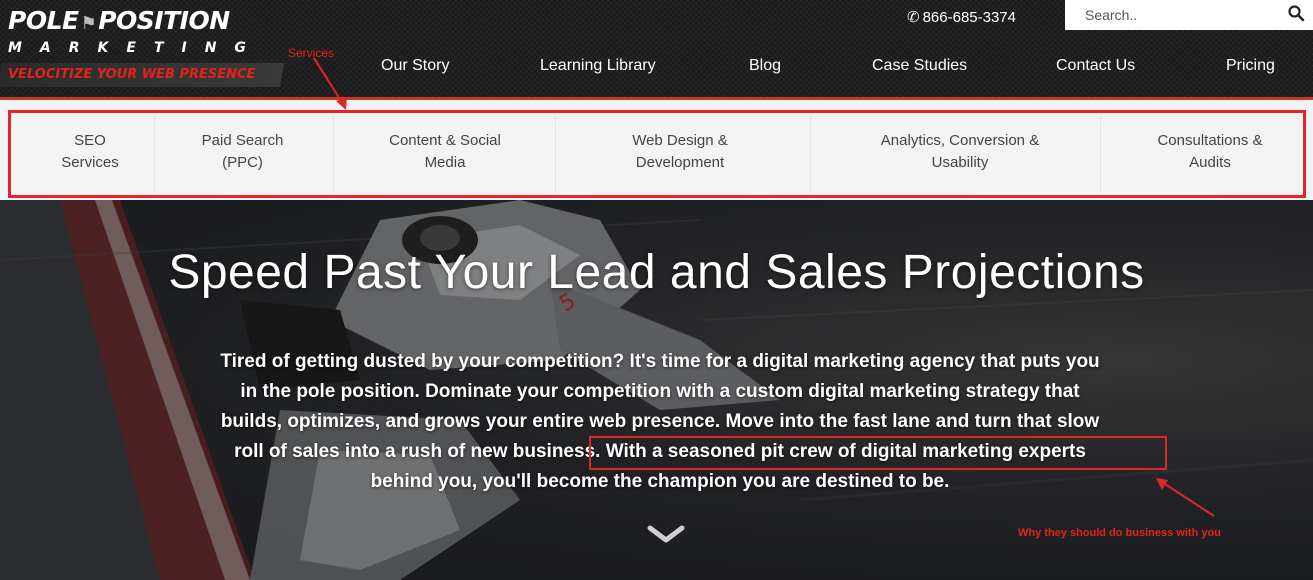  I want to click on nav-pricing: Pricing, so click(1250, 66).